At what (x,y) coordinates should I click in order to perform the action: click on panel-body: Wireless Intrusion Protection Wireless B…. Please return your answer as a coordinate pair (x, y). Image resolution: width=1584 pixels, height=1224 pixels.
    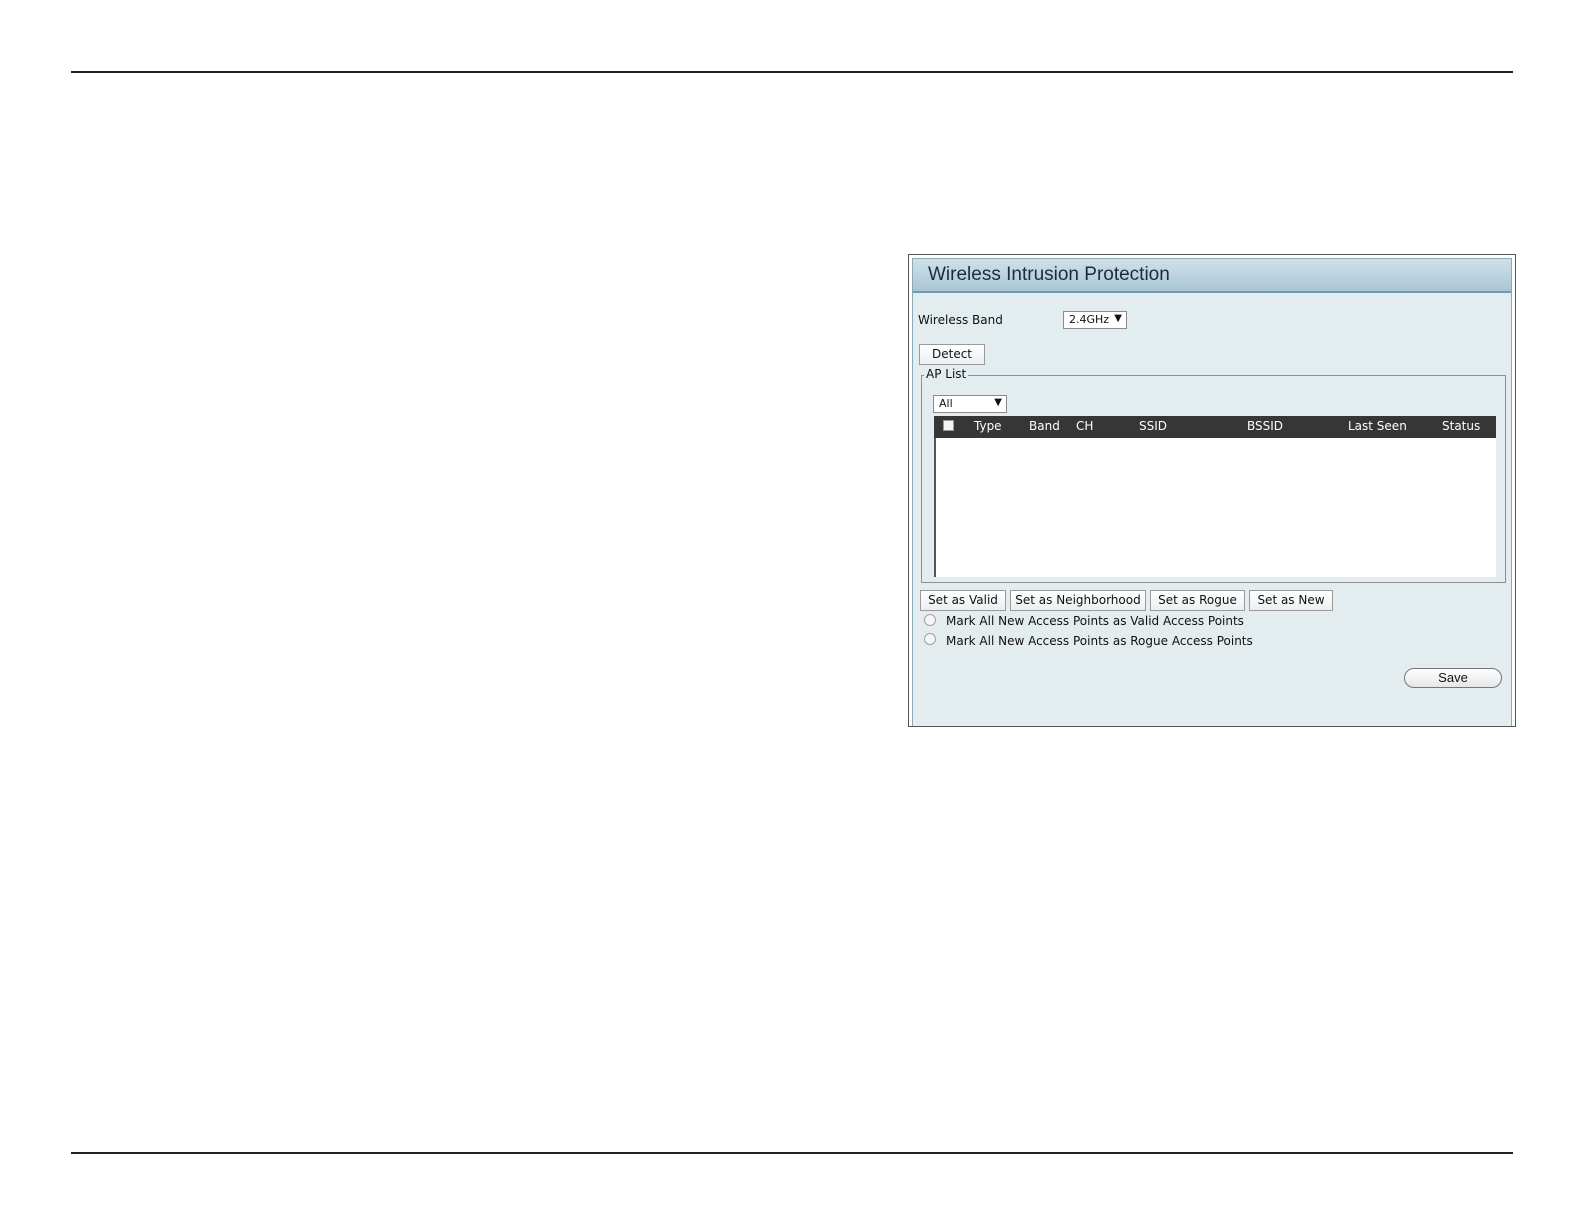
    Looking at the image, I should click on (1212, 492).